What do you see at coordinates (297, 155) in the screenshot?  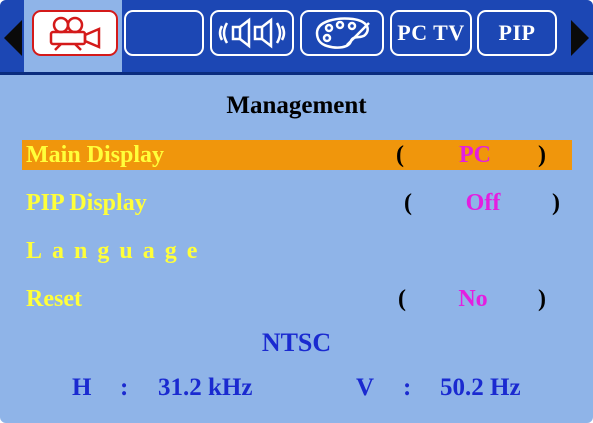 I see `menu-item-main-display: Main Display ( PC )` at bounding box center [297, 155].